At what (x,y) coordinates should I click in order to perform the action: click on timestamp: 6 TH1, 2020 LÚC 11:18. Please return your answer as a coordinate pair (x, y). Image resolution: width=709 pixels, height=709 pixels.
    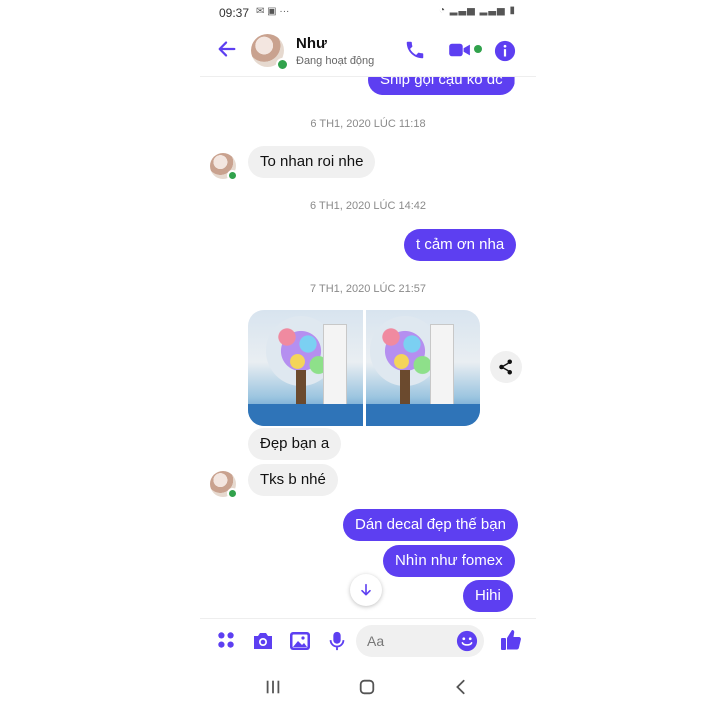
    Looking at the image, I should click on (368, 124).